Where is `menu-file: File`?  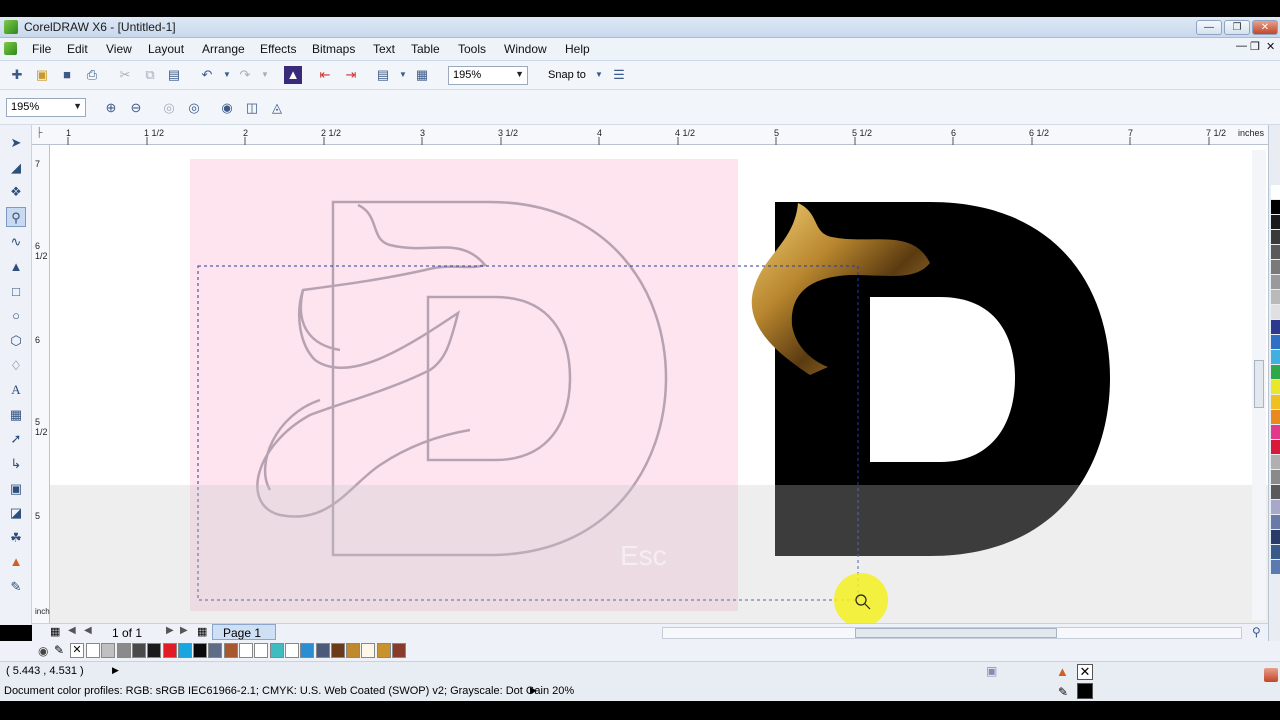
menu-file: File is located at coordinates (41, 49).